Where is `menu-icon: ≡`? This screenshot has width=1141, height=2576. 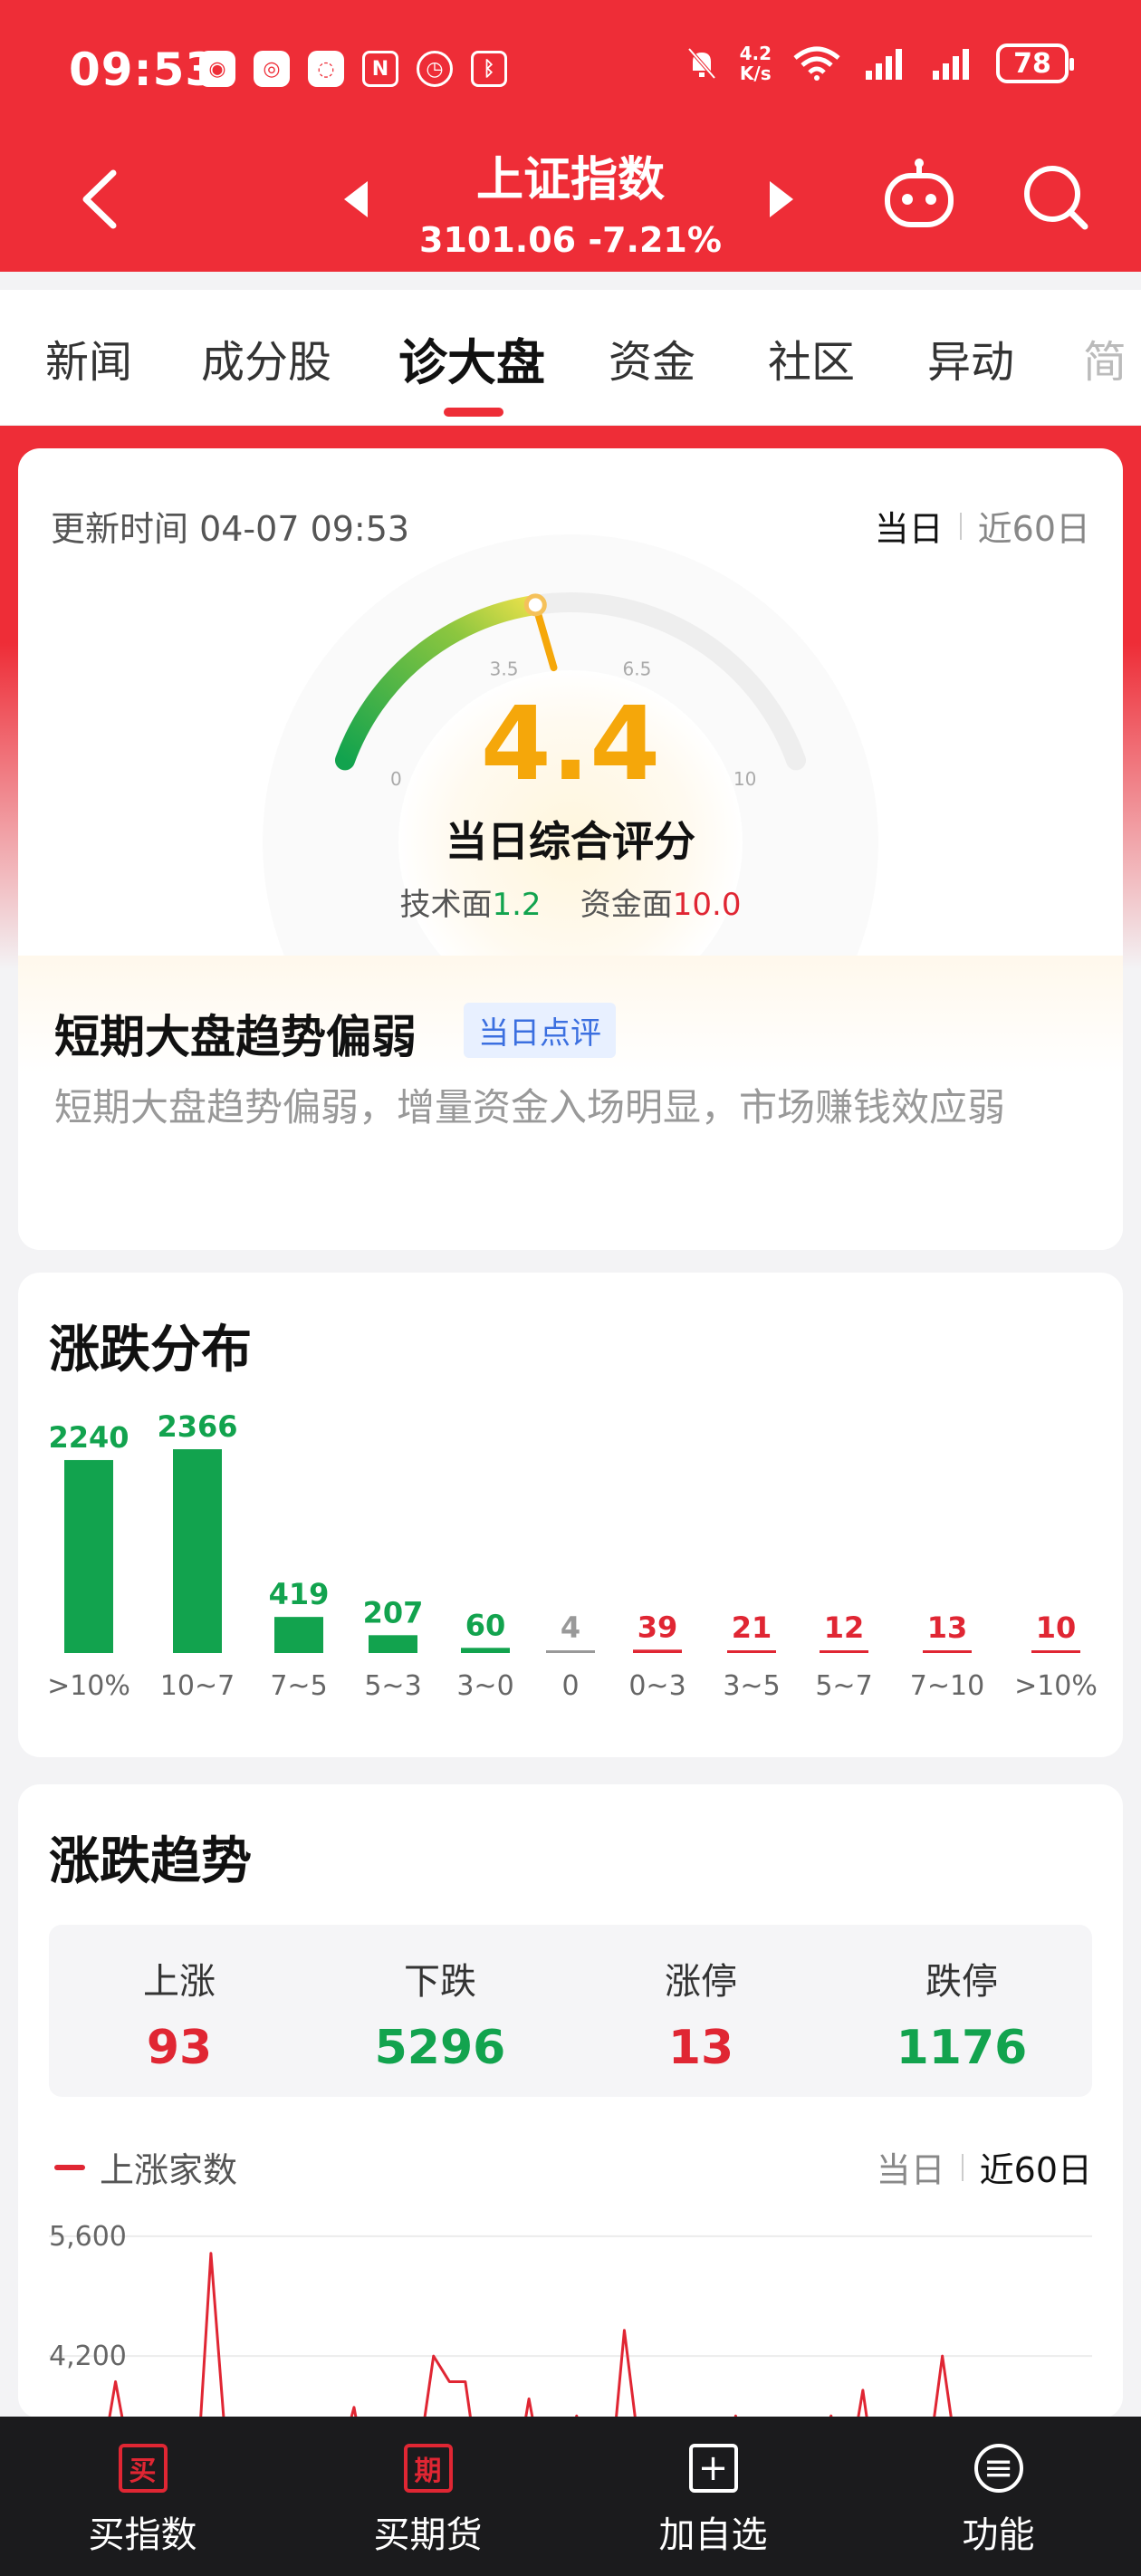 menu-icon: ≡ is located at coordinates (998, 2468).